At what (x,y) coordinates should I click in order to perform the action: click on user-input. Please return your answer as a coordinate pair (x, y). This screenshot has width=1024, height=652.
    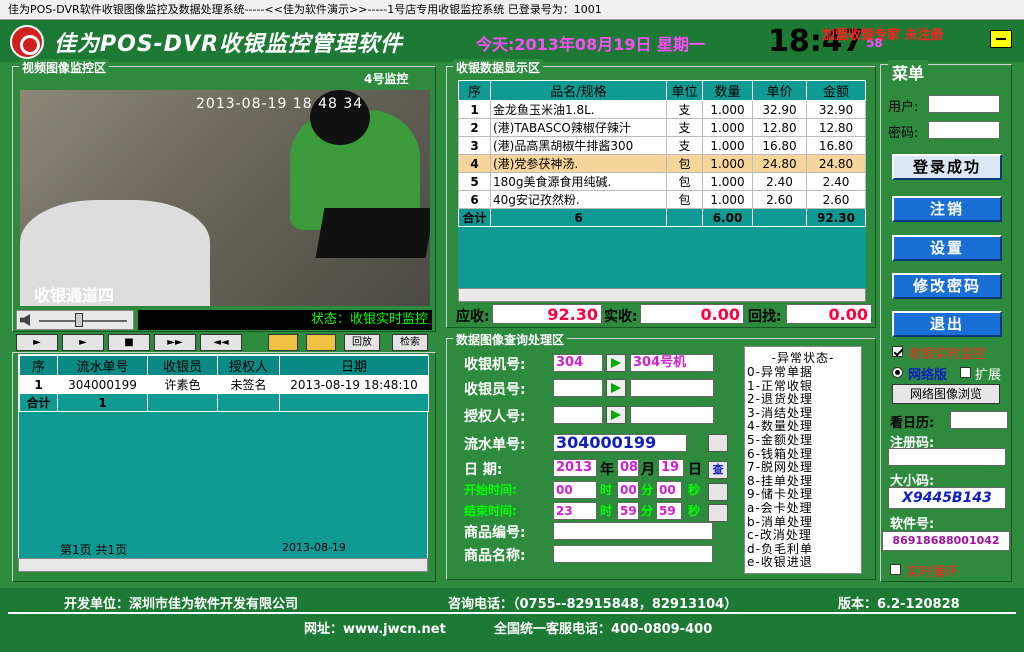
    Looking at the image, I should click on (964, 104).